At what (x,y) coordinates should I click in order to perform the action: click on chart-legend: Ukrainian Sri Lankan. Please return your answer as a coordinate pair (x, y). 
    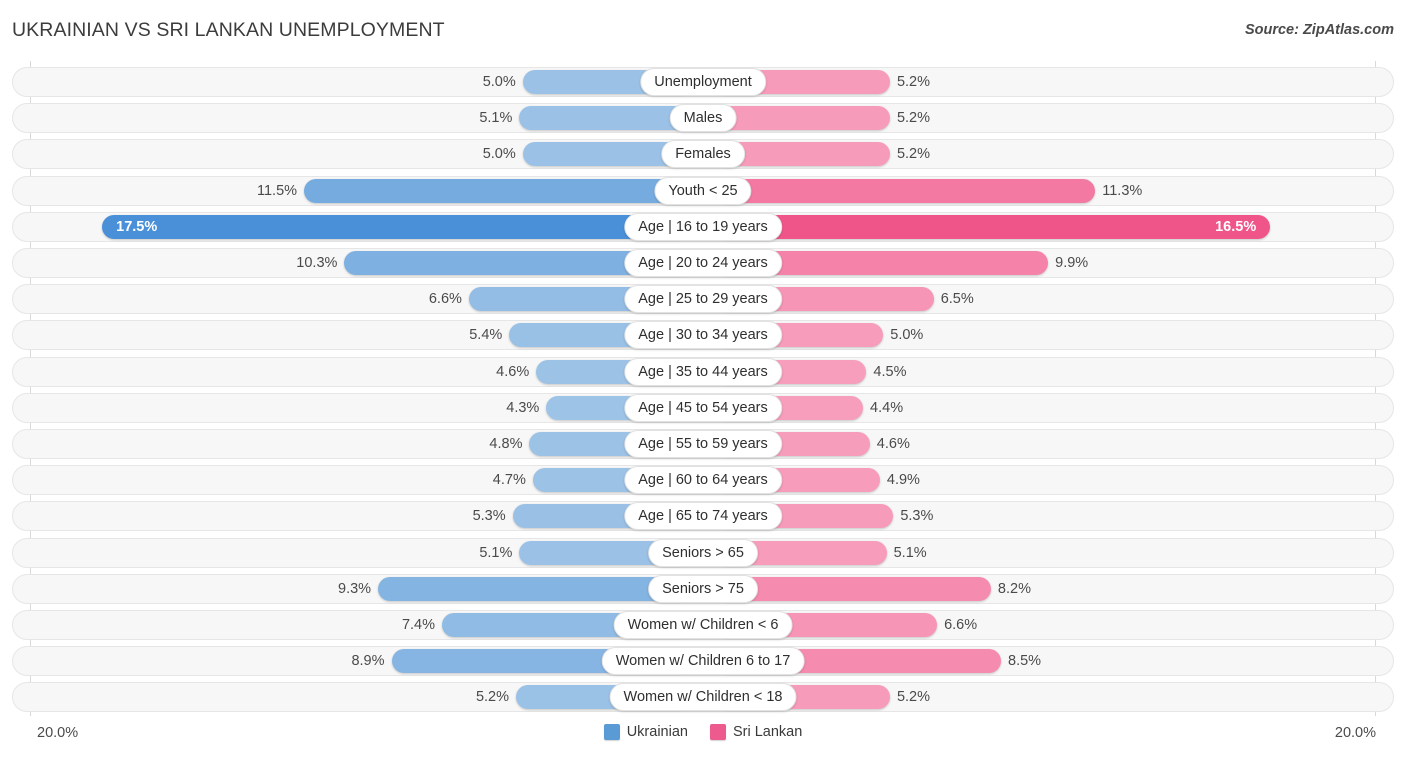
    Looking at the image, I should click on (703, 732).